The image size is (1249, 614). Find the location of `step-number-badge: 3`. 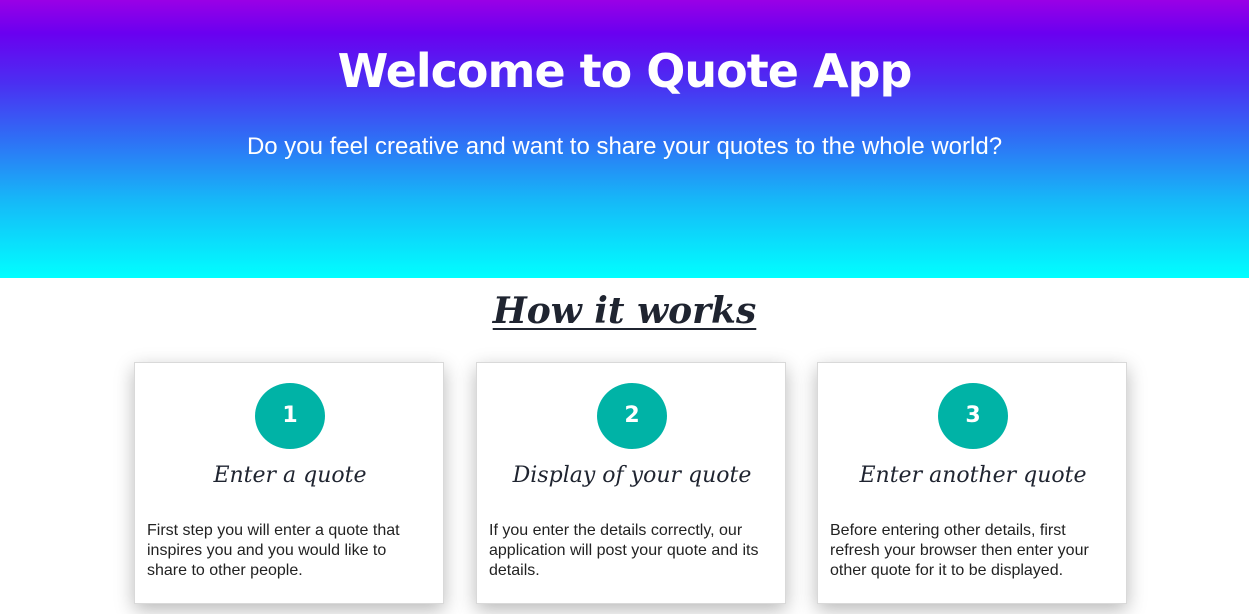

step-number-badge: 3 is located at coordinates (973, 416).